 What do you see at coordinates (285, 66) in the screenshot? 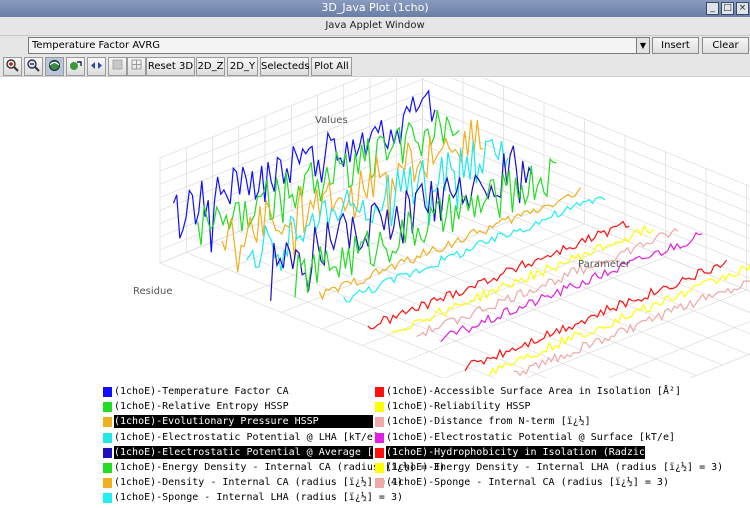
I see `selecteds-button: Selecteds` at bounding box center [285, 66].